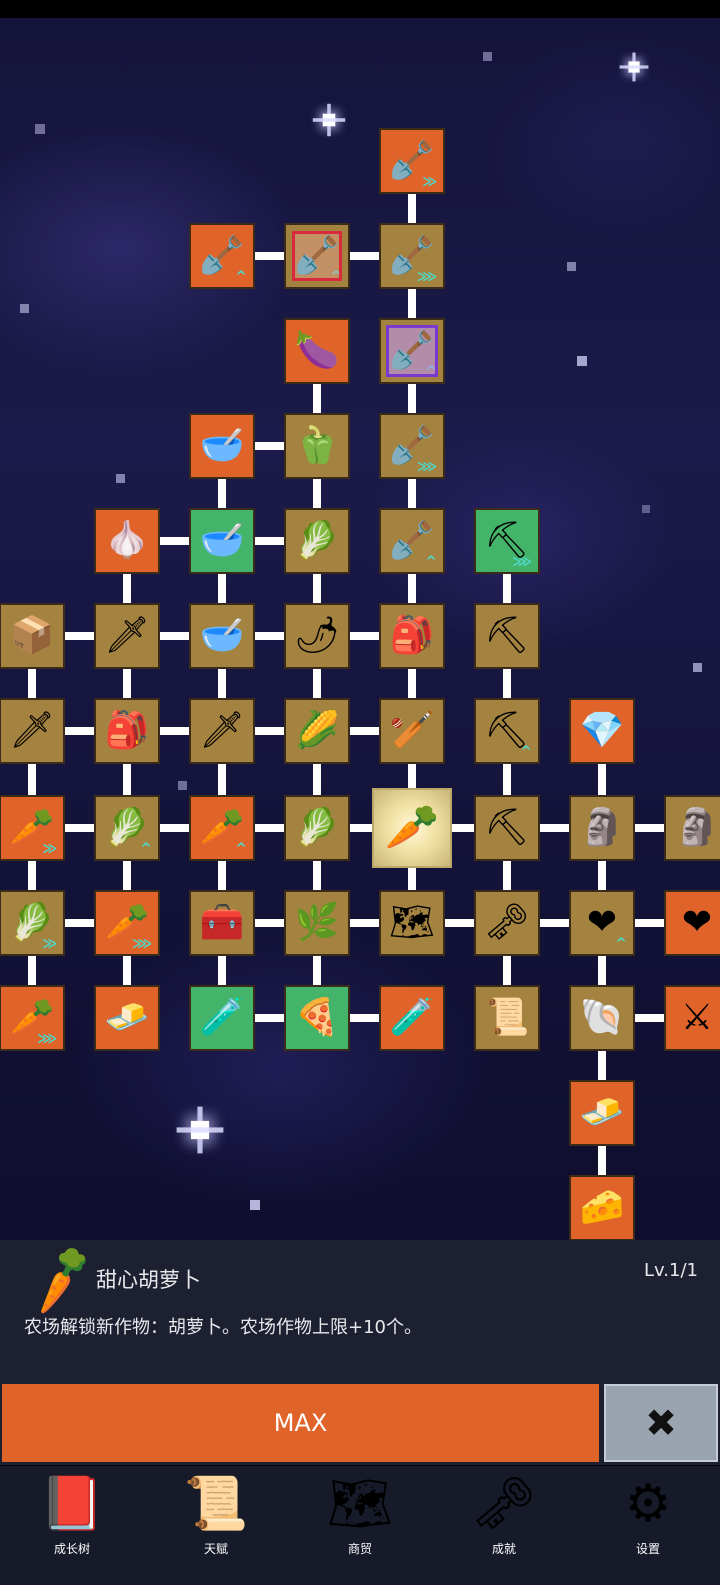 This screenshot has height=1585, width=720. I want to click on nav-talent: 📜 天赋, so click(216, 1525).